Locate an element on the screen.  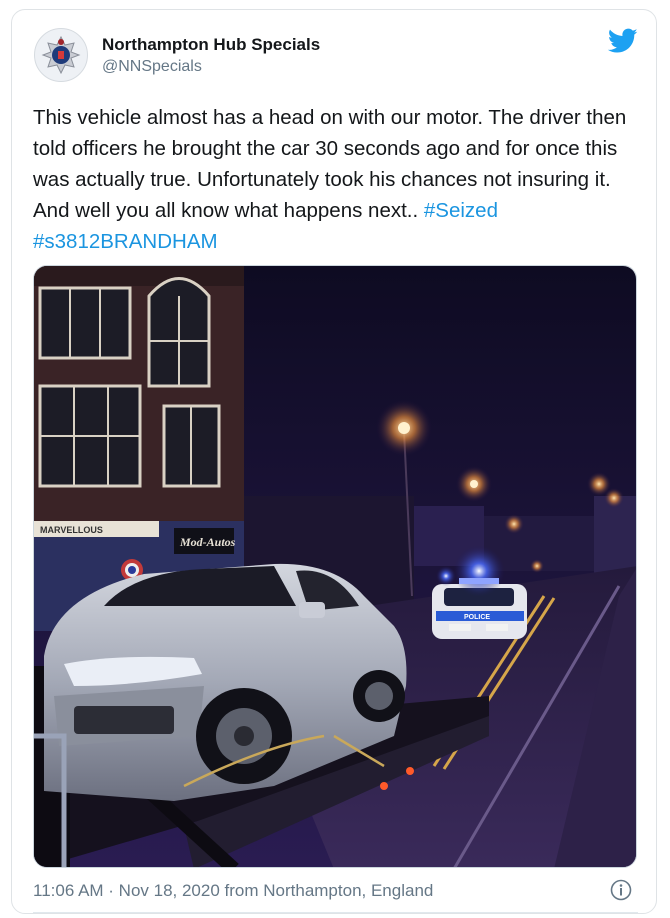
police-crest-icon is located at coordinates (61, 55).